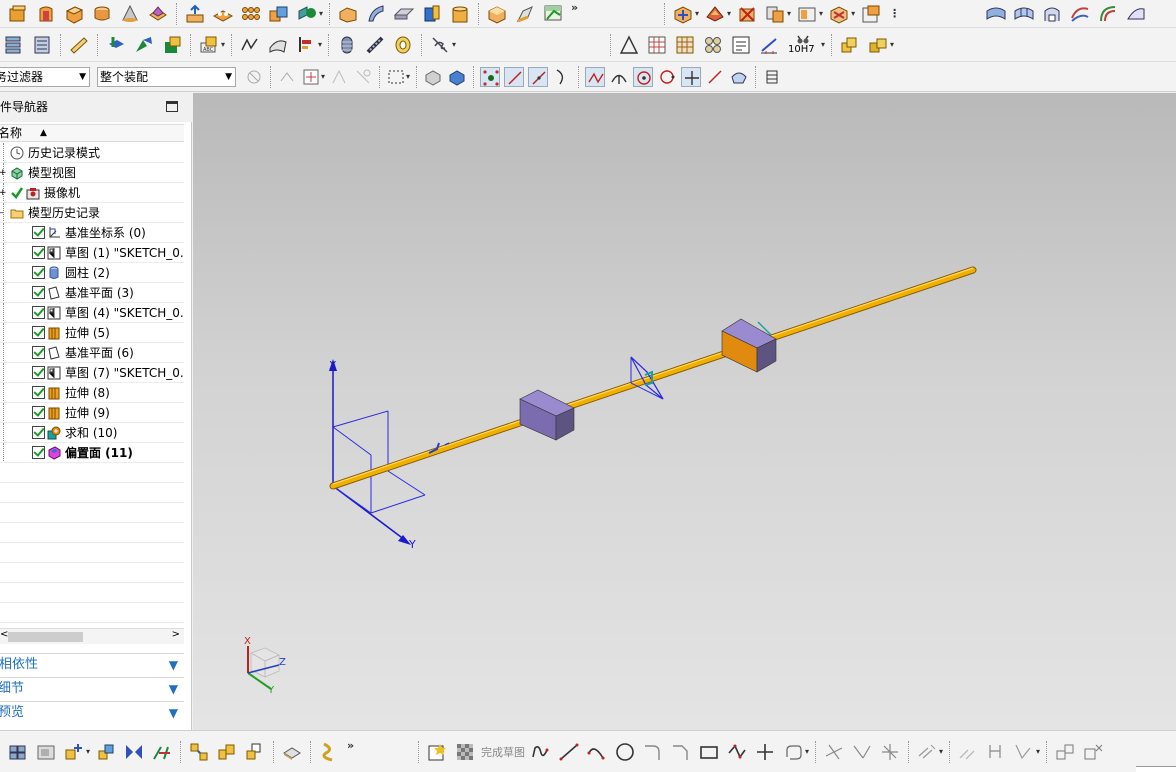 The image size is (1176, 772). What do you see at coordinates (657, 45) in the screenshot?
I see `spreadsheet-icon` at bounding box center [657, 45].